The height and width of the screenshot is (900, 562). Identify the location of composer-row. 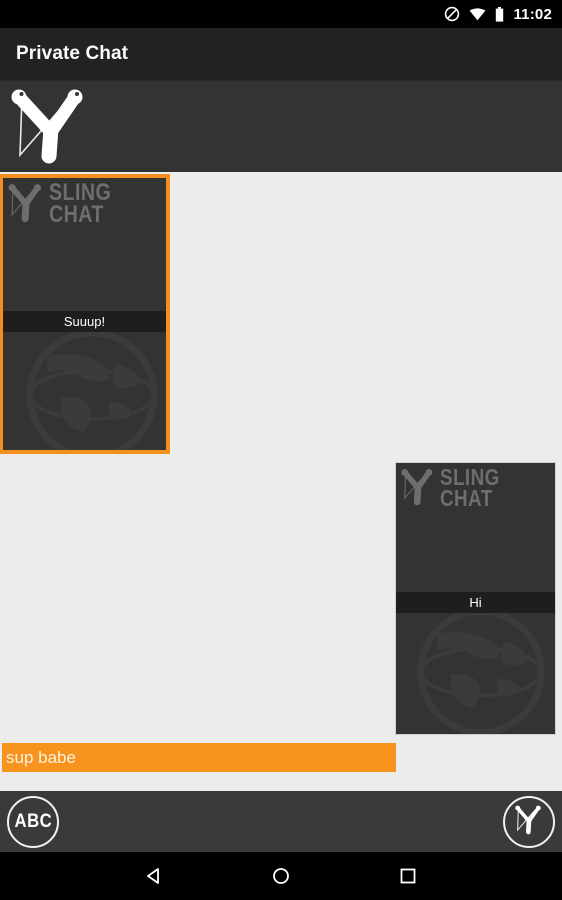
(281, 758).